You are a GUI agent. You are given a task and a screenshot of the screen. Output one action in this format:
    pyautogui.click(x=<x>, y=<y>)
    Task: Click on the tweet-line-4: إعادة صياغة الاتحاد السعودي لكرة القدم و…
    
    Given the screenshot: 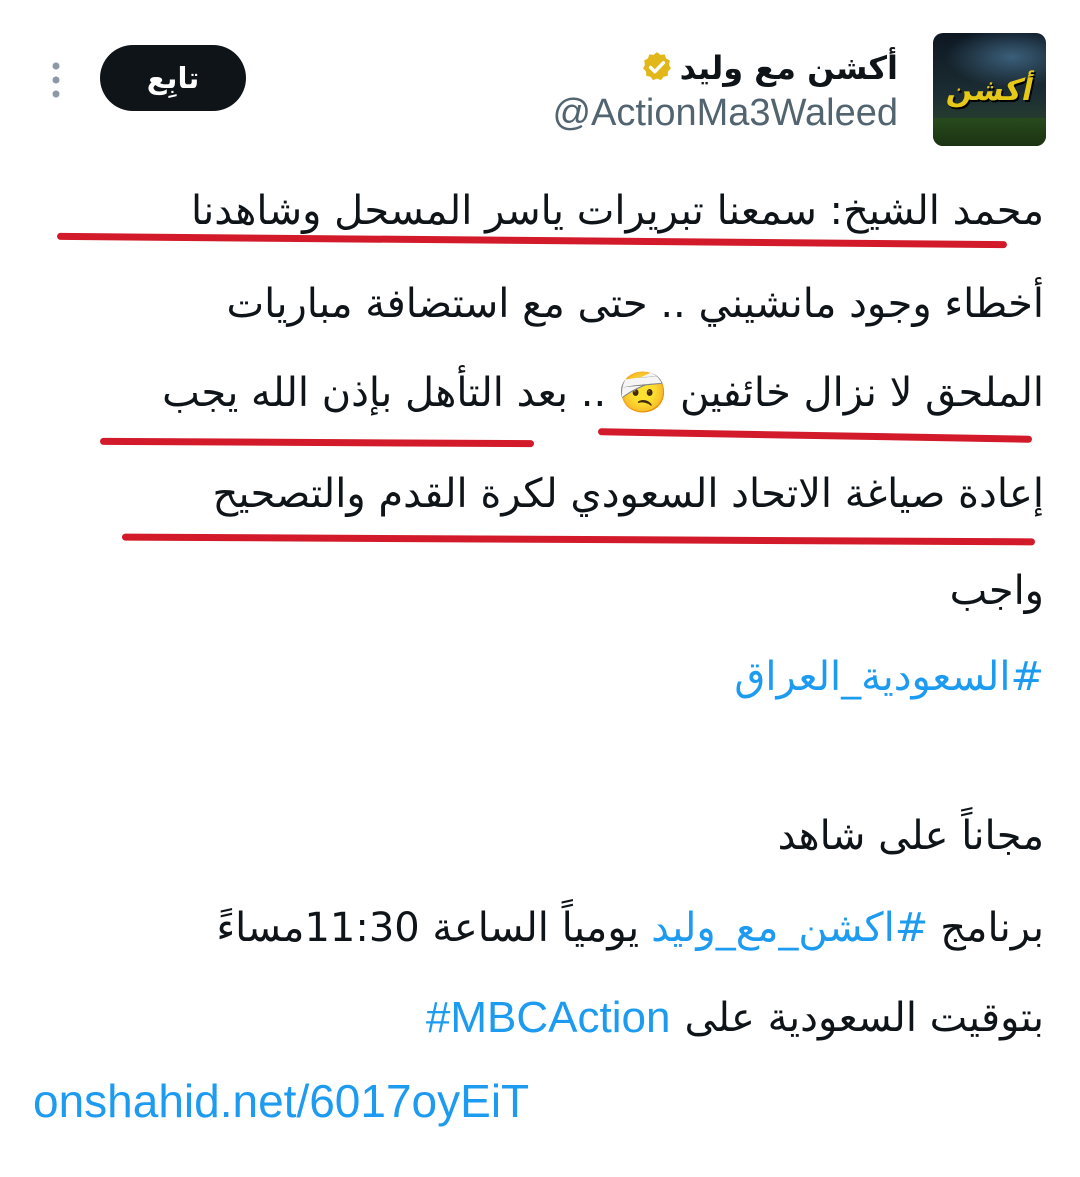 What is the action you would take?
    pyautogui.click(x=628, y=494)
    